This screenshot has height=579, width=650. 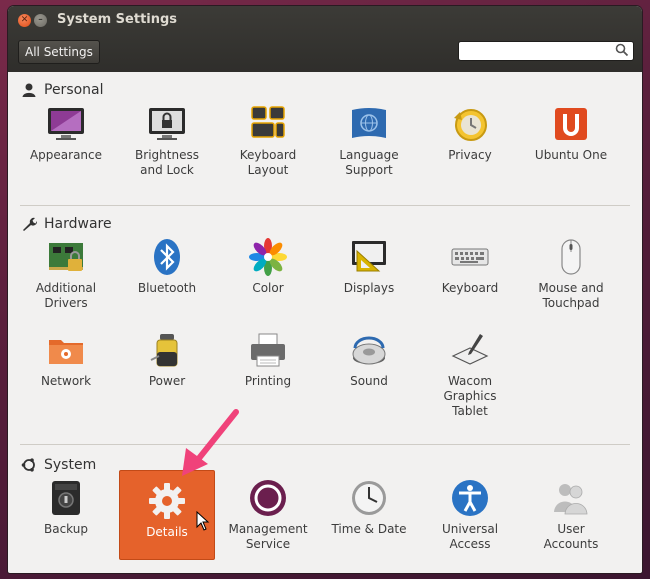 What do you see at coordinates (66, 529) in the screenshot?
I see `item-label: Backup` at bounding box center [66, 529].